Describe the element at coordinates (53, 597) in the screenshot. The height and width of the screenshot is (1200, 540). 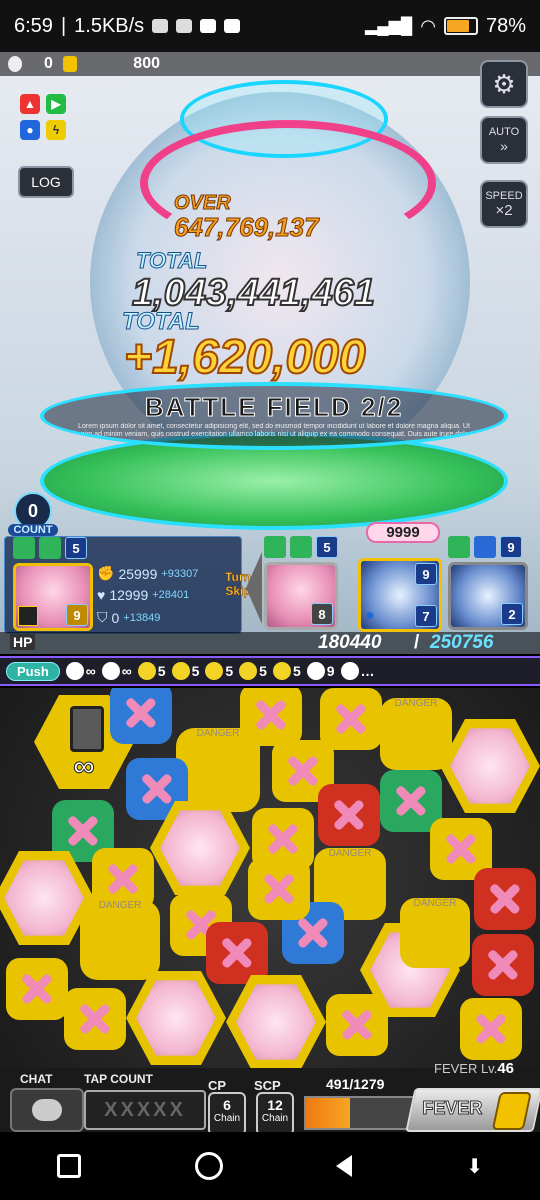
I see `player-portrait: 9` at that location.